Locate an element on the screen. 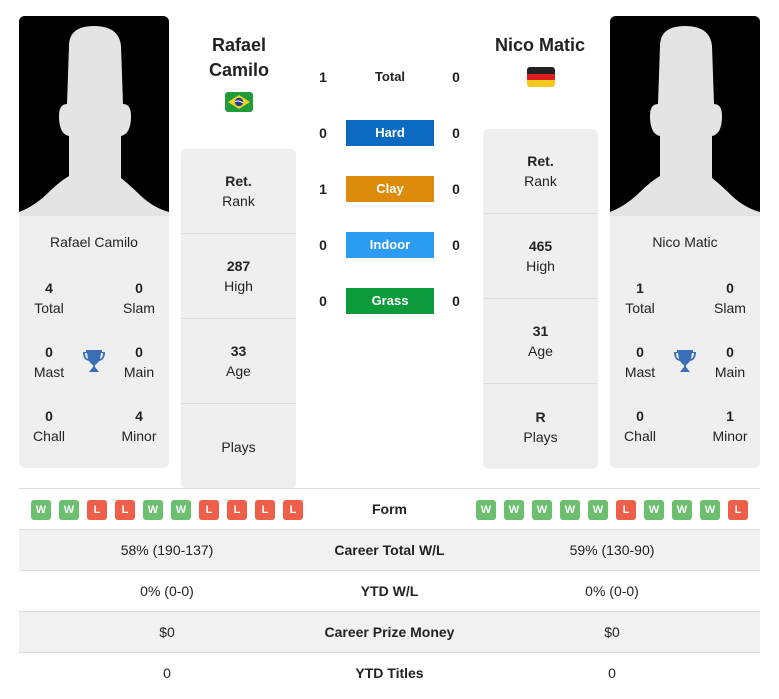  player1-age: 33 Age is located at coordinates (238, 361).